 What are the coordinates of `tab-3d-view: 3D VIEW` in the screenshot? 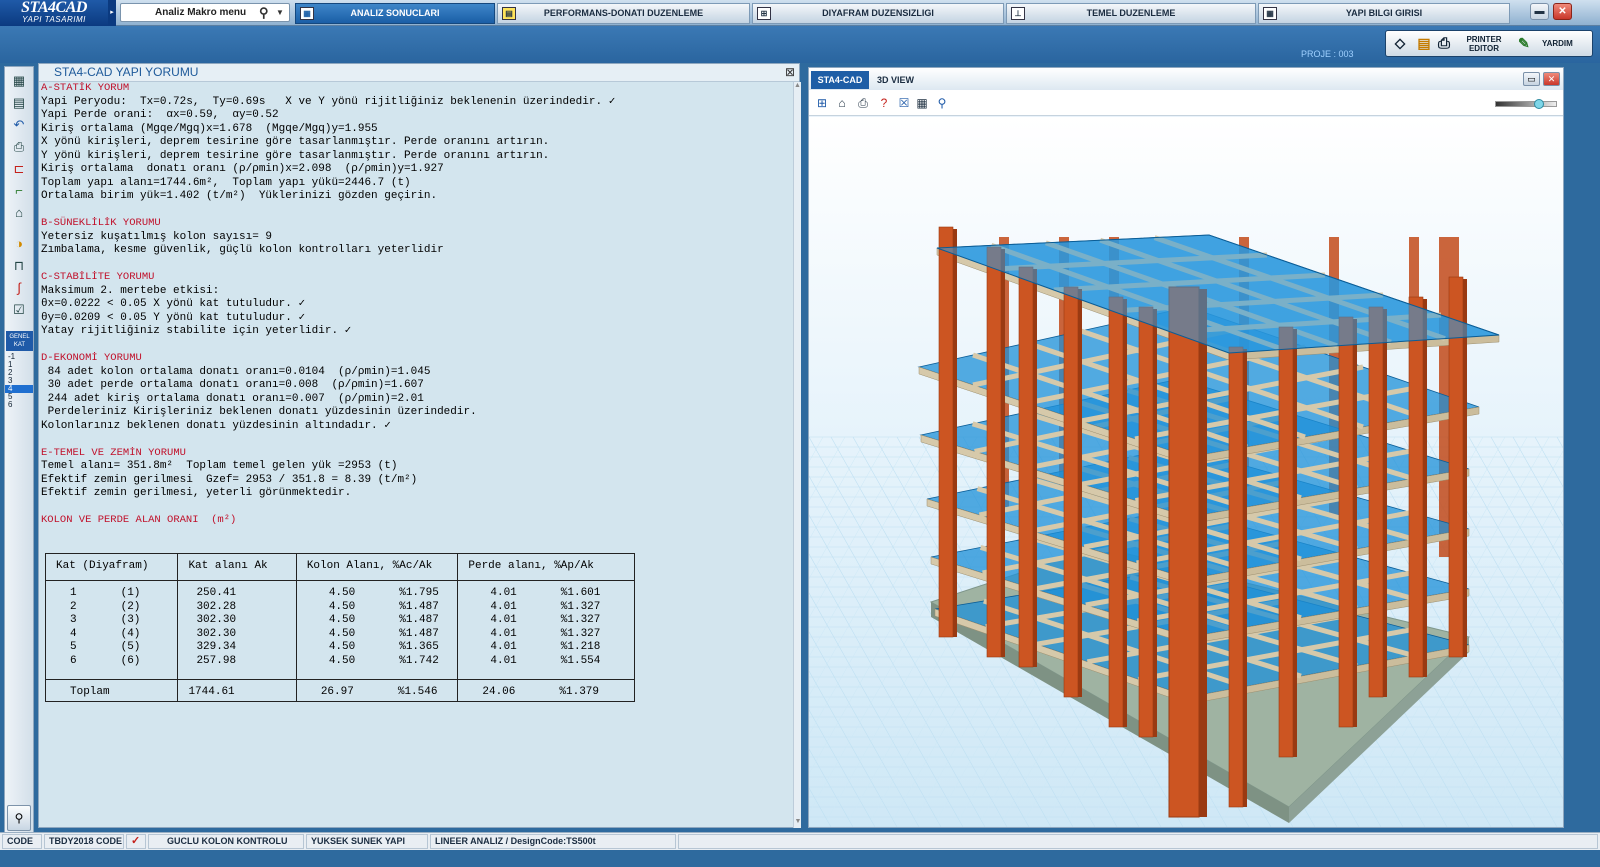 It's located at (907, 80).